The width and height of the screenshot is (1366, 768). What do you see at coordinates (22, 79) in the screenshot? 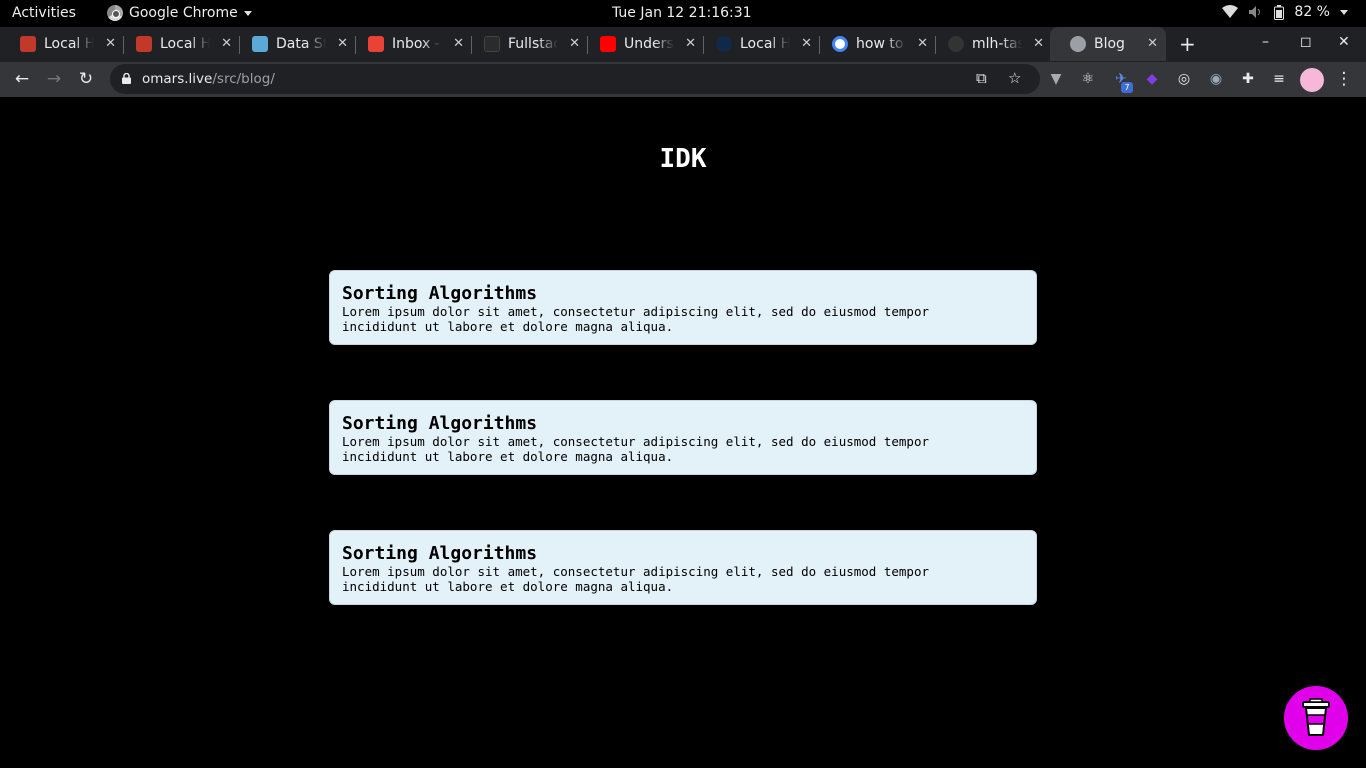
I see `back-arrow-icon: ←` at bounding box center [22, 79].